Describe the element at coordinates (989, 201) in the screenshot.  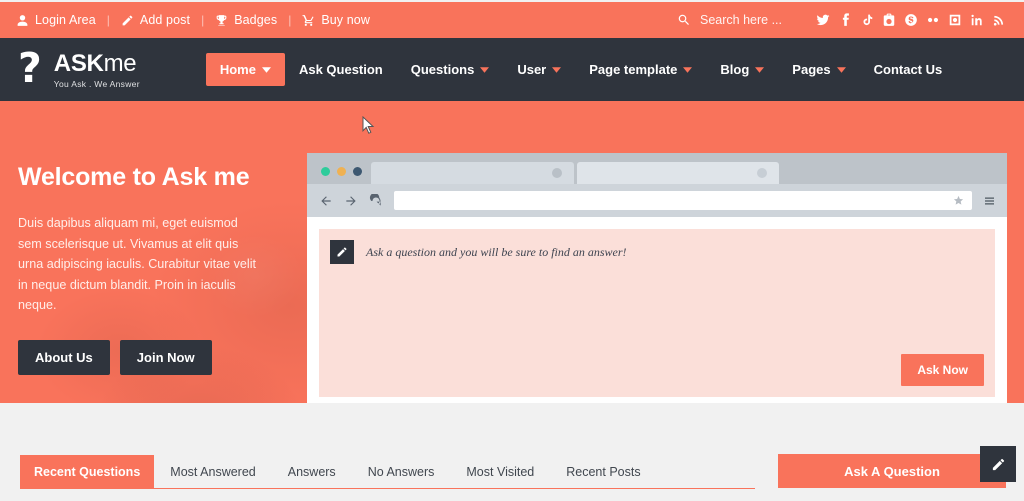
I see `hamburger-menu-icon` at that location.